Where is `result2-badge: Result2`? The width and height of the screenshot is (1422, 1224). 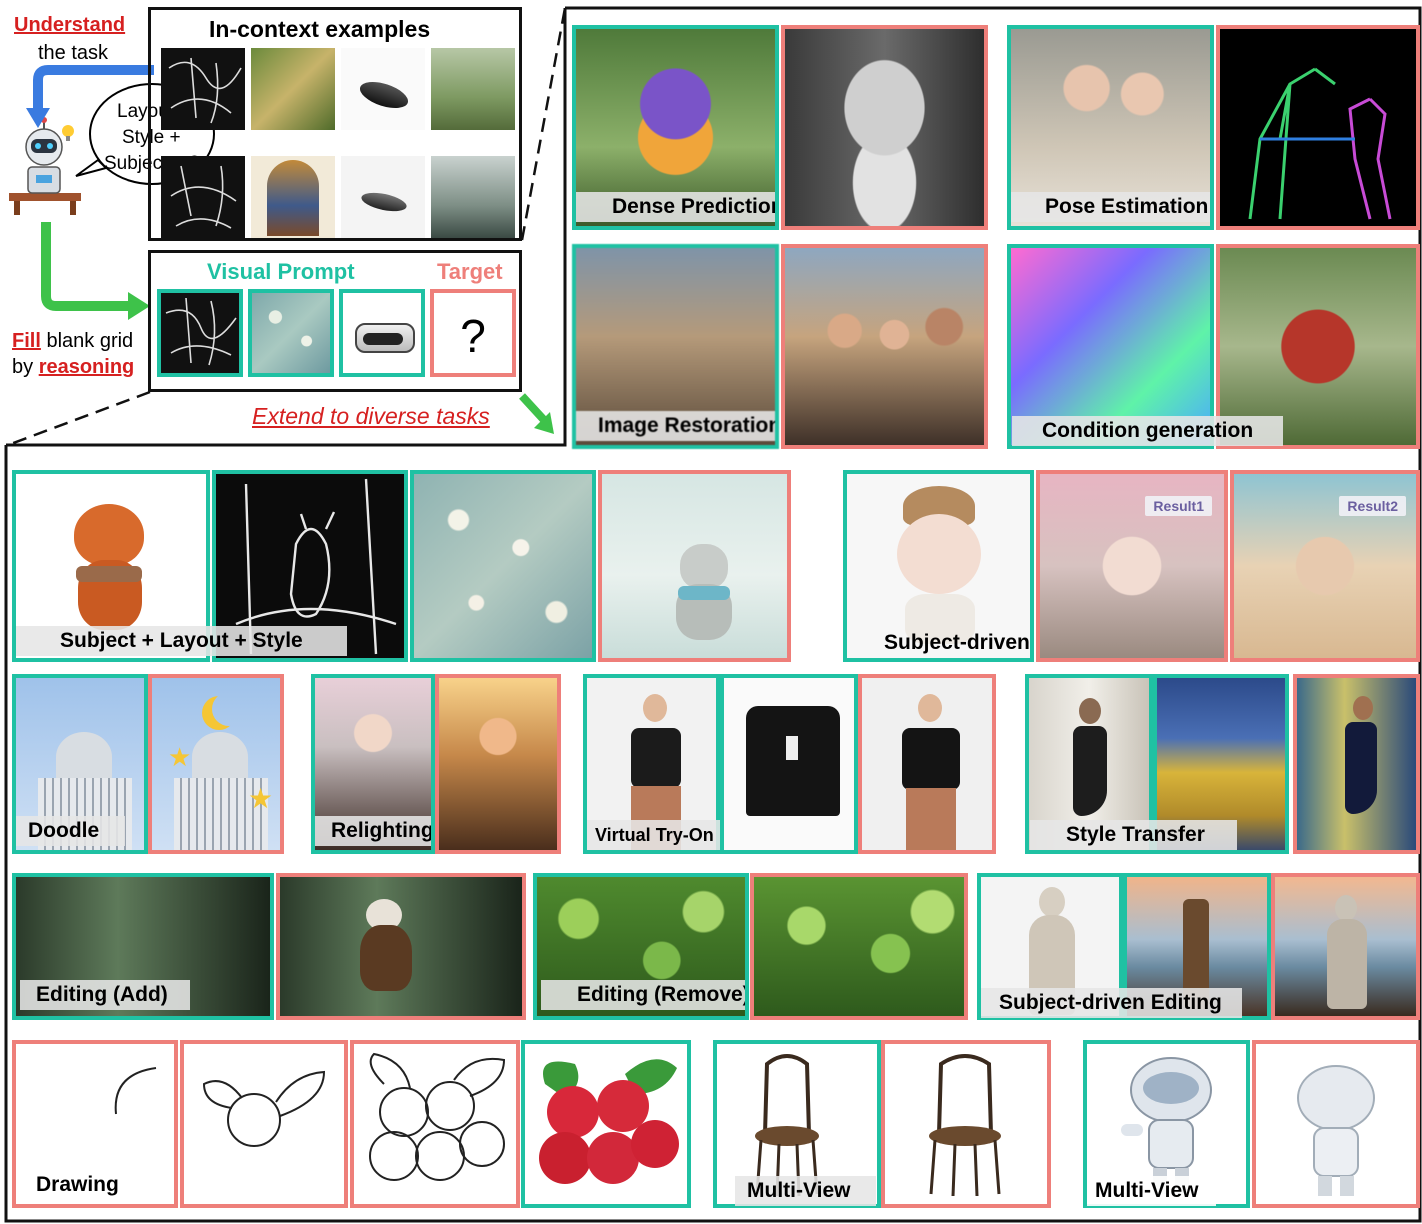
result2-badge: Result2 is located at coordinates (1372, 506).